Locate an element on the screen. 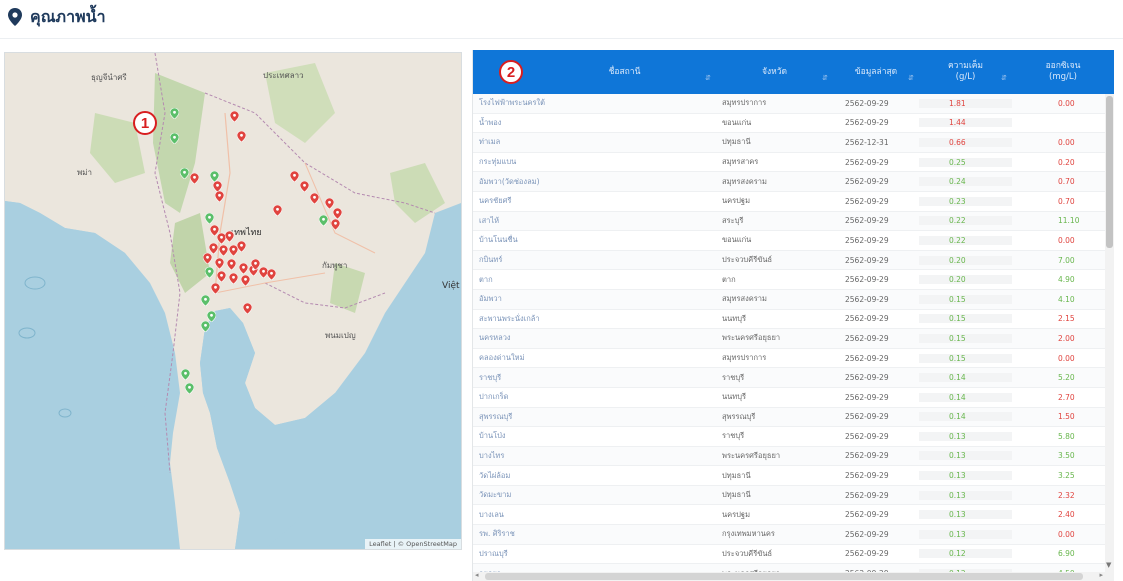  scroll-right-arrow-icon: ▸ is located at coordinates (1101, 575).